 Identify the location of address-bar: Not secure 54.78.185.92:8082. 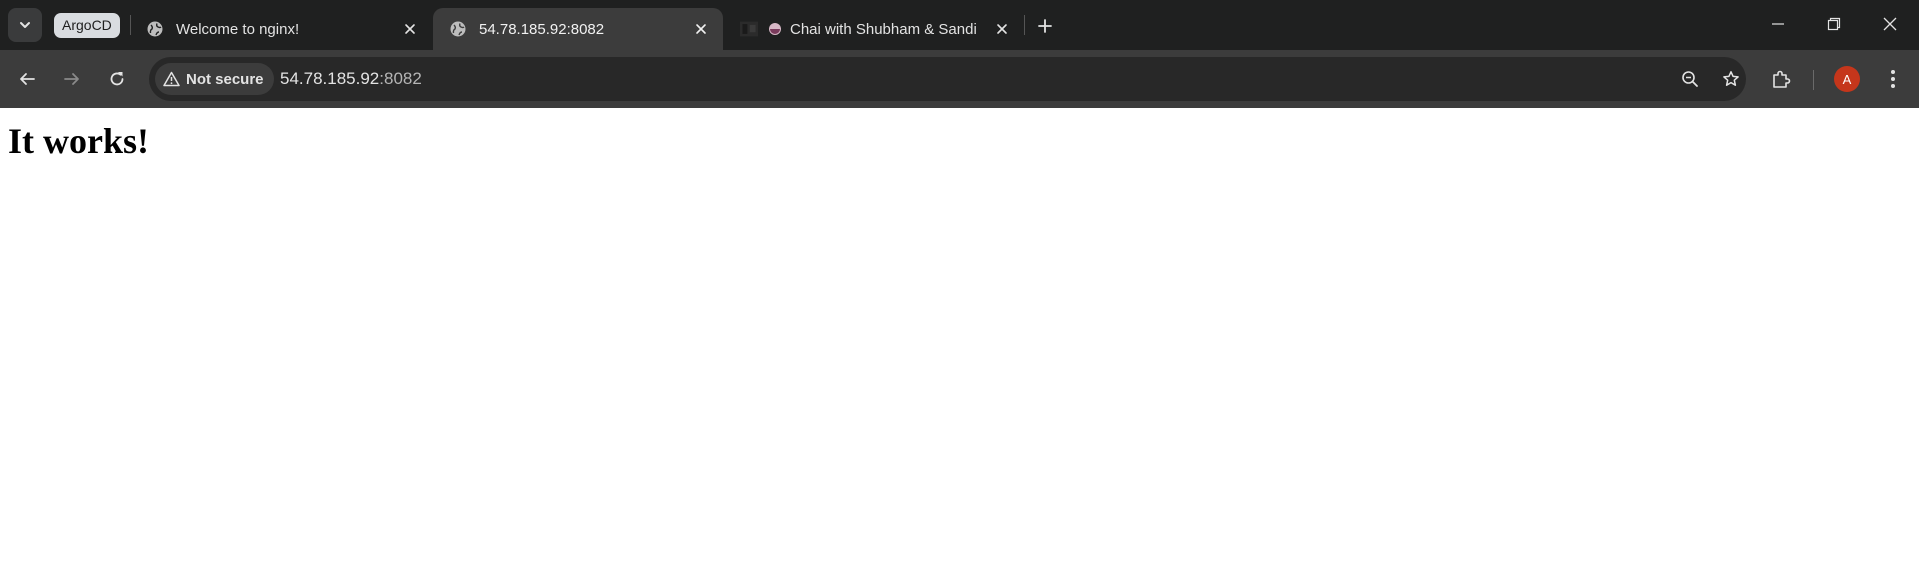
(947, 79).